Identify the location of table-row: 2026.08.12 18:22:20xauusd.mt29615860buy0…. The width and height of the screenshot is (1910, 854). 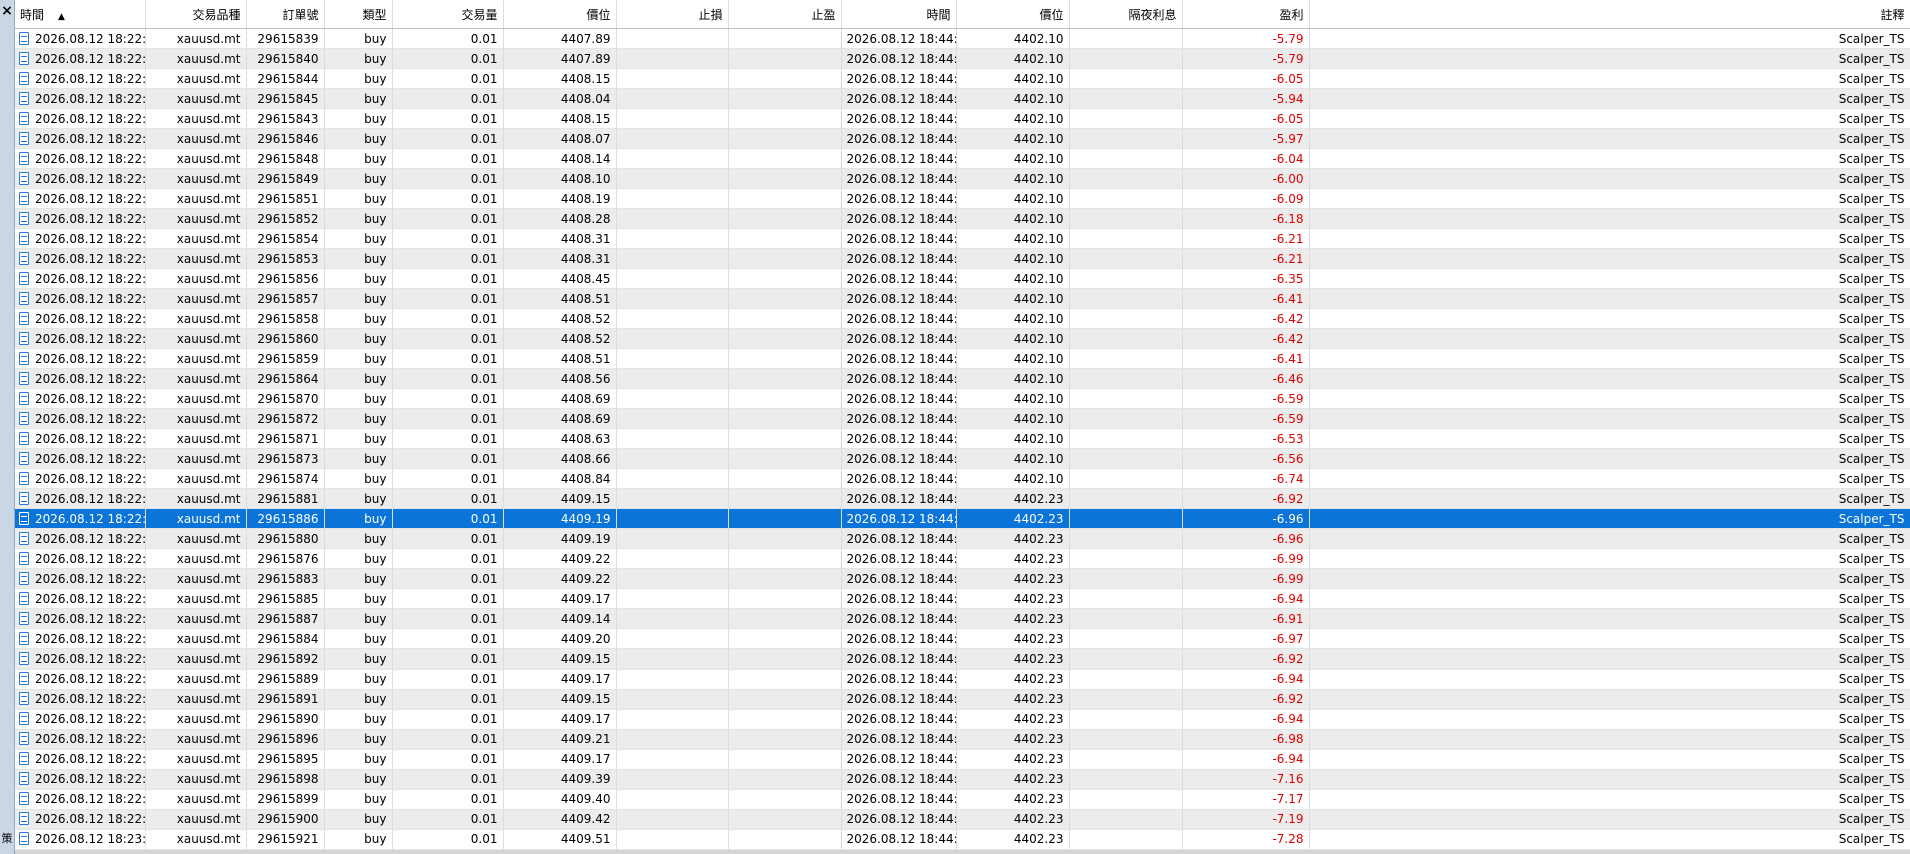
(962, 339).